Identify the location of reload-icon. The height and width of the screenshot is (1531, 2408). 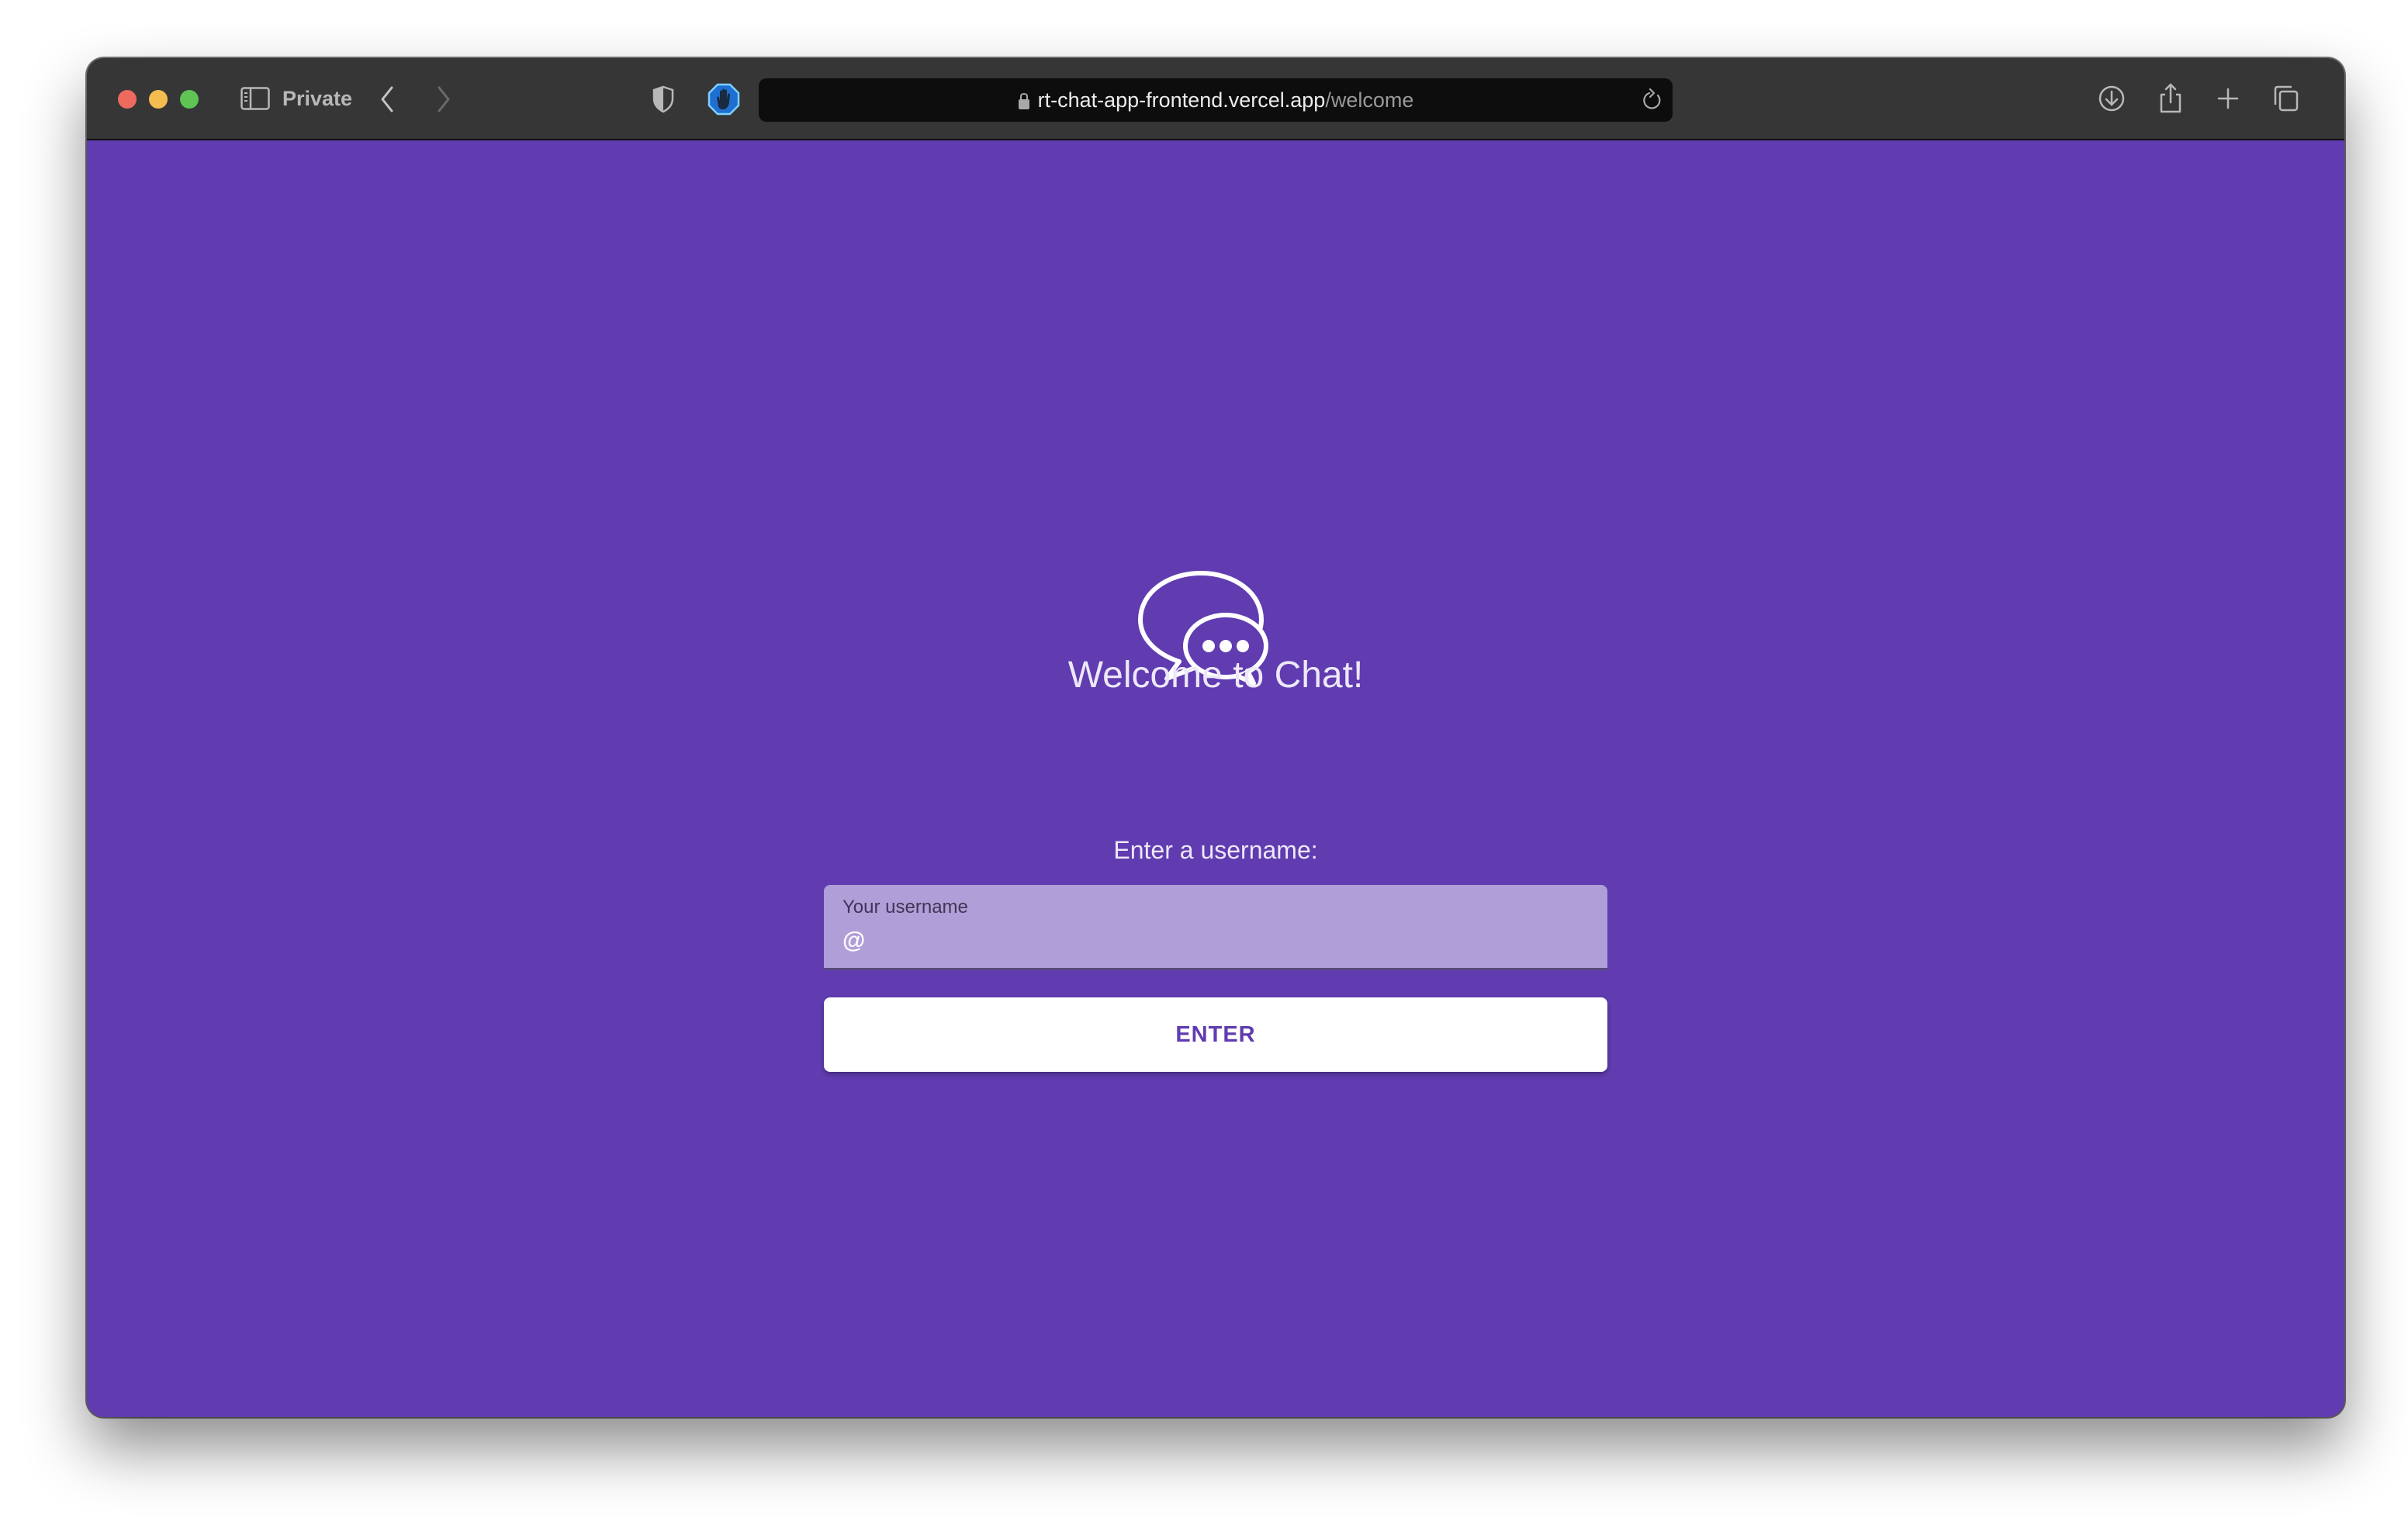
(1651, 100).